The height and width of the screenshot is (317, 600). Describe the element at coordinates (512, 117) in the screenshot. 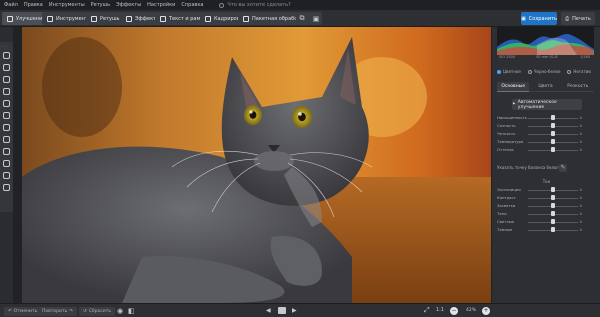

I see `slider-label: Насыщенность` at that location.